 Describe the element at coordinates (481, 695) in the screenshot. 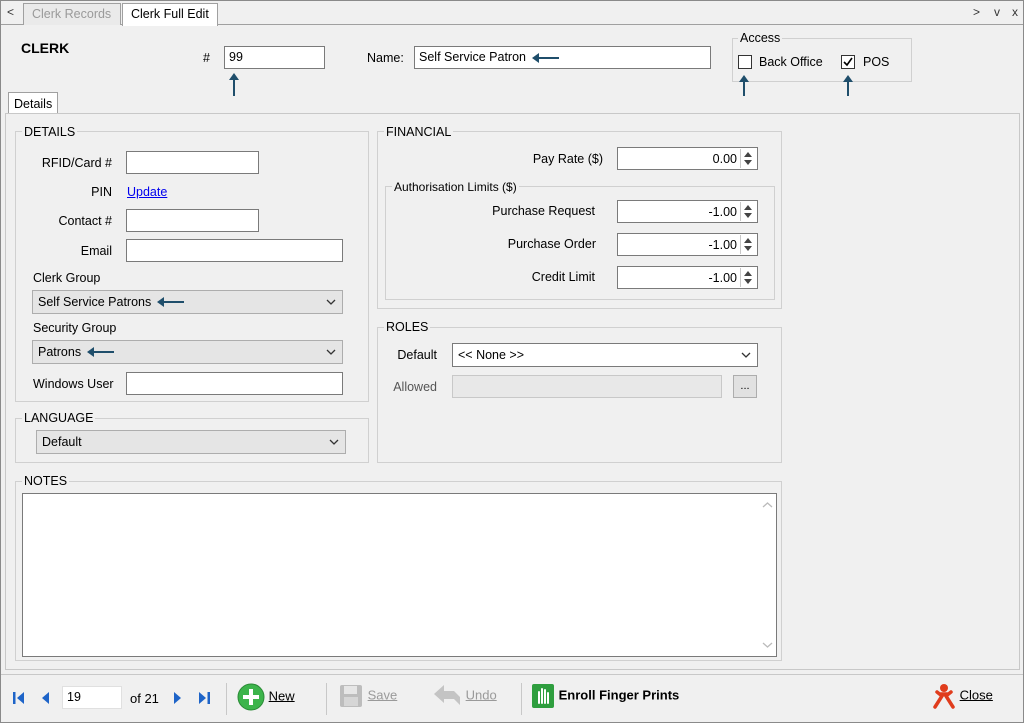

I see `undo-label: Undo` at that location.